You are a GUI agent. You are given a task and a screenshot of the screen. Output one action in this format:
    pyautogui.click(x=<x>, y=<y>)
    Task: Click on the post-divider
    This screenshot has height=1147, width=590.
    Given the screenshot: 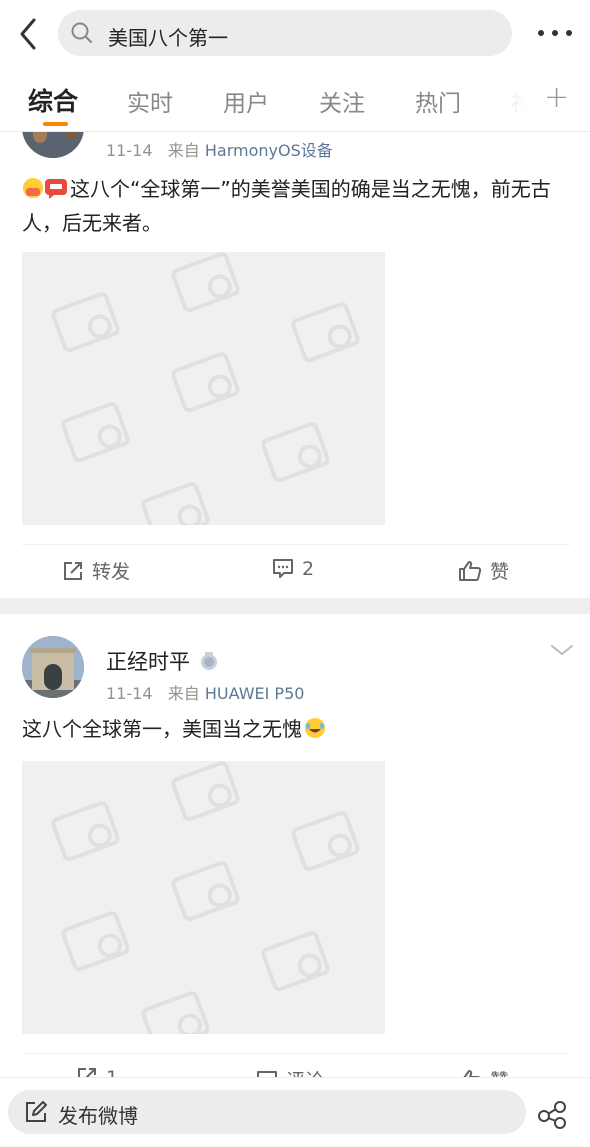 What is the action you would take?
    pyautogui.click(x=295, y=606)
    